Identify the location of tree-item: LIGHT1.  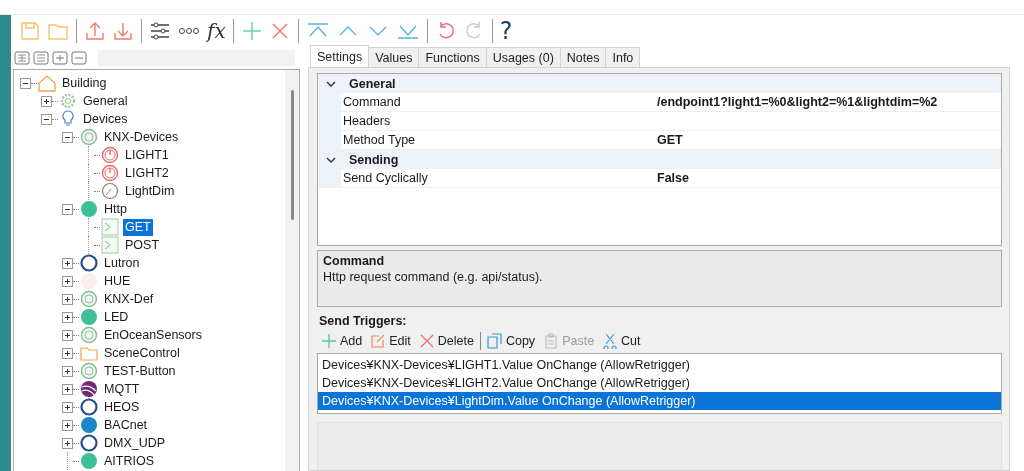
(147, 155).